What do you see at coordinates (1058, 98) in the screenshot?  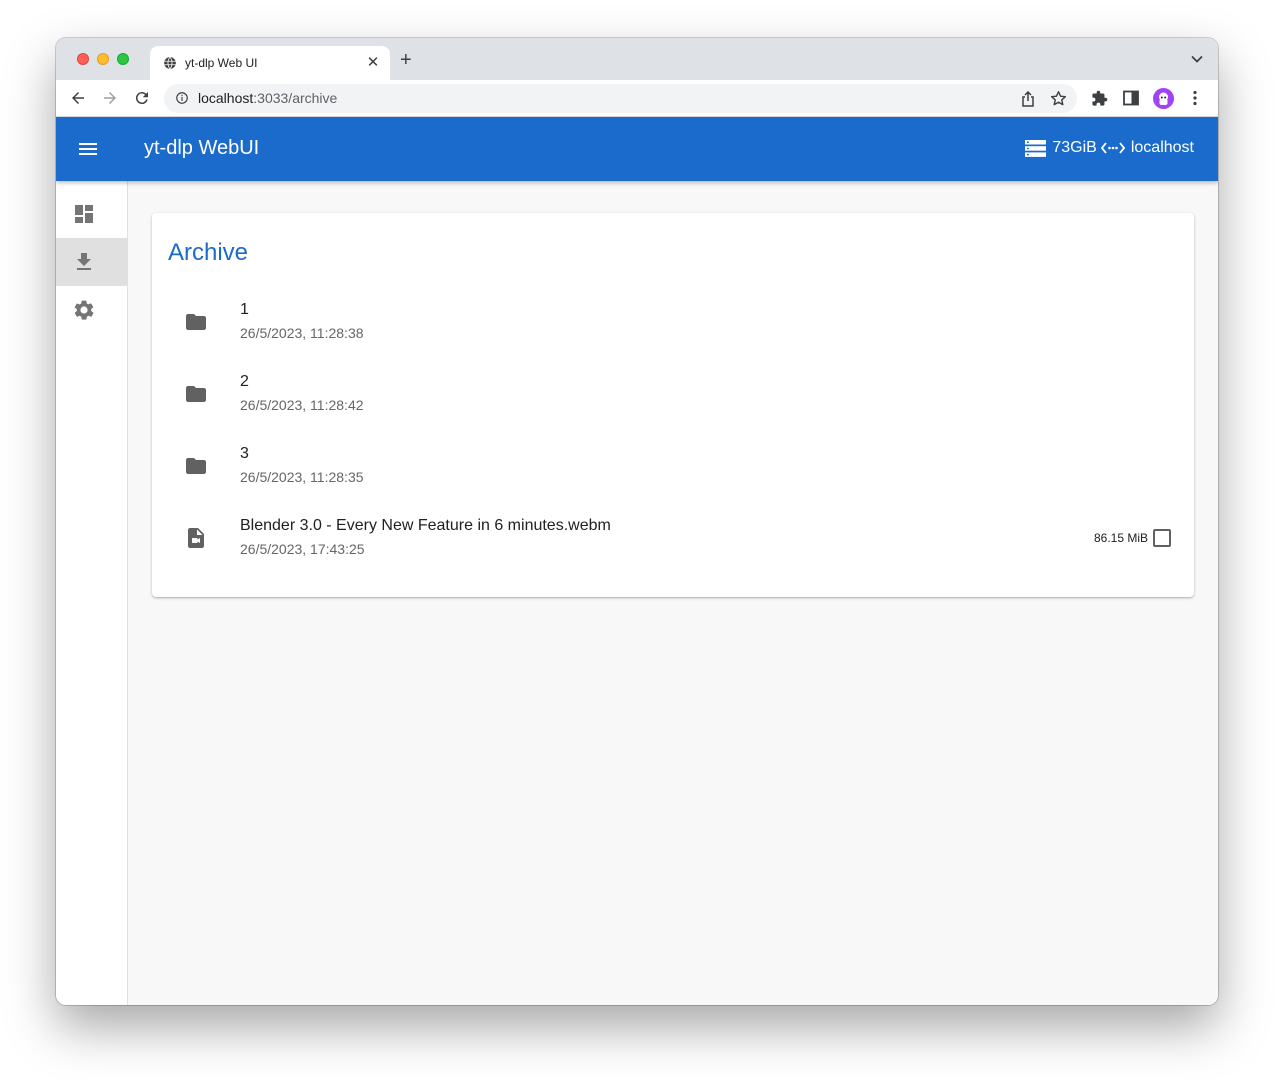 I see `bookmark-star-icon` at bounding box center [1058, 98].